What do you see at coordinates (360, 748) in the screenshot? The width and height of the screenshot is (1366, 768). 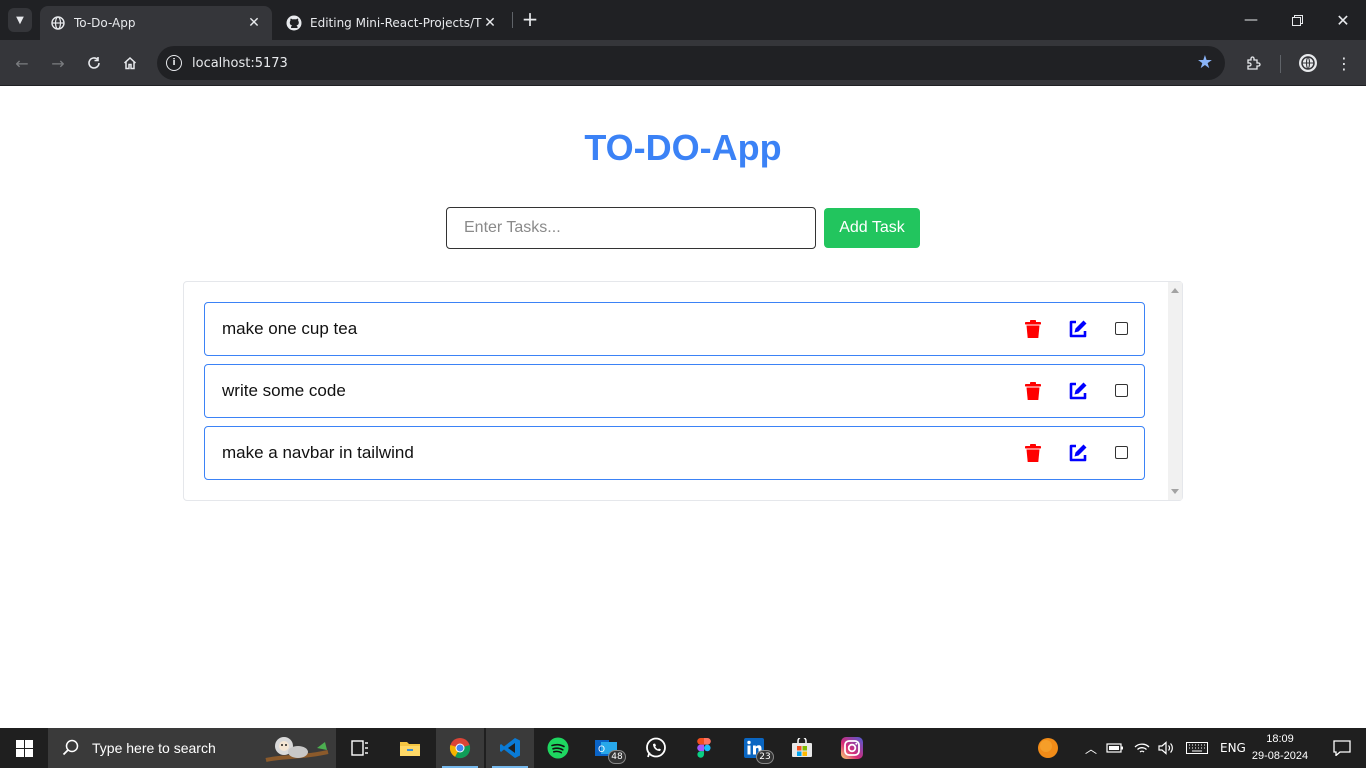 I see `task-view-button` at bounding box center [360, 748].